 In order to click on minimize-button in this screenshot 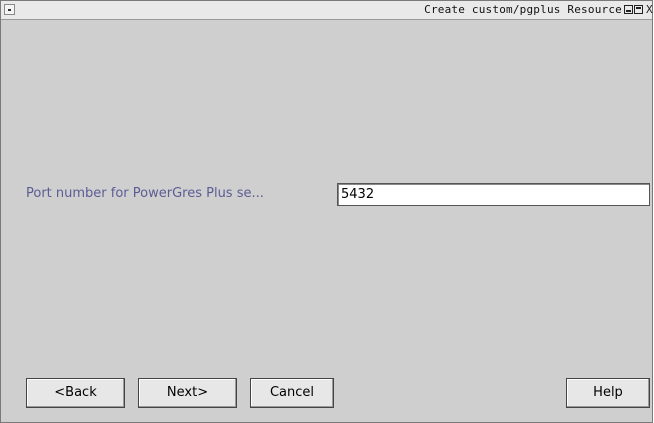, I will do `click(628, 9)`.